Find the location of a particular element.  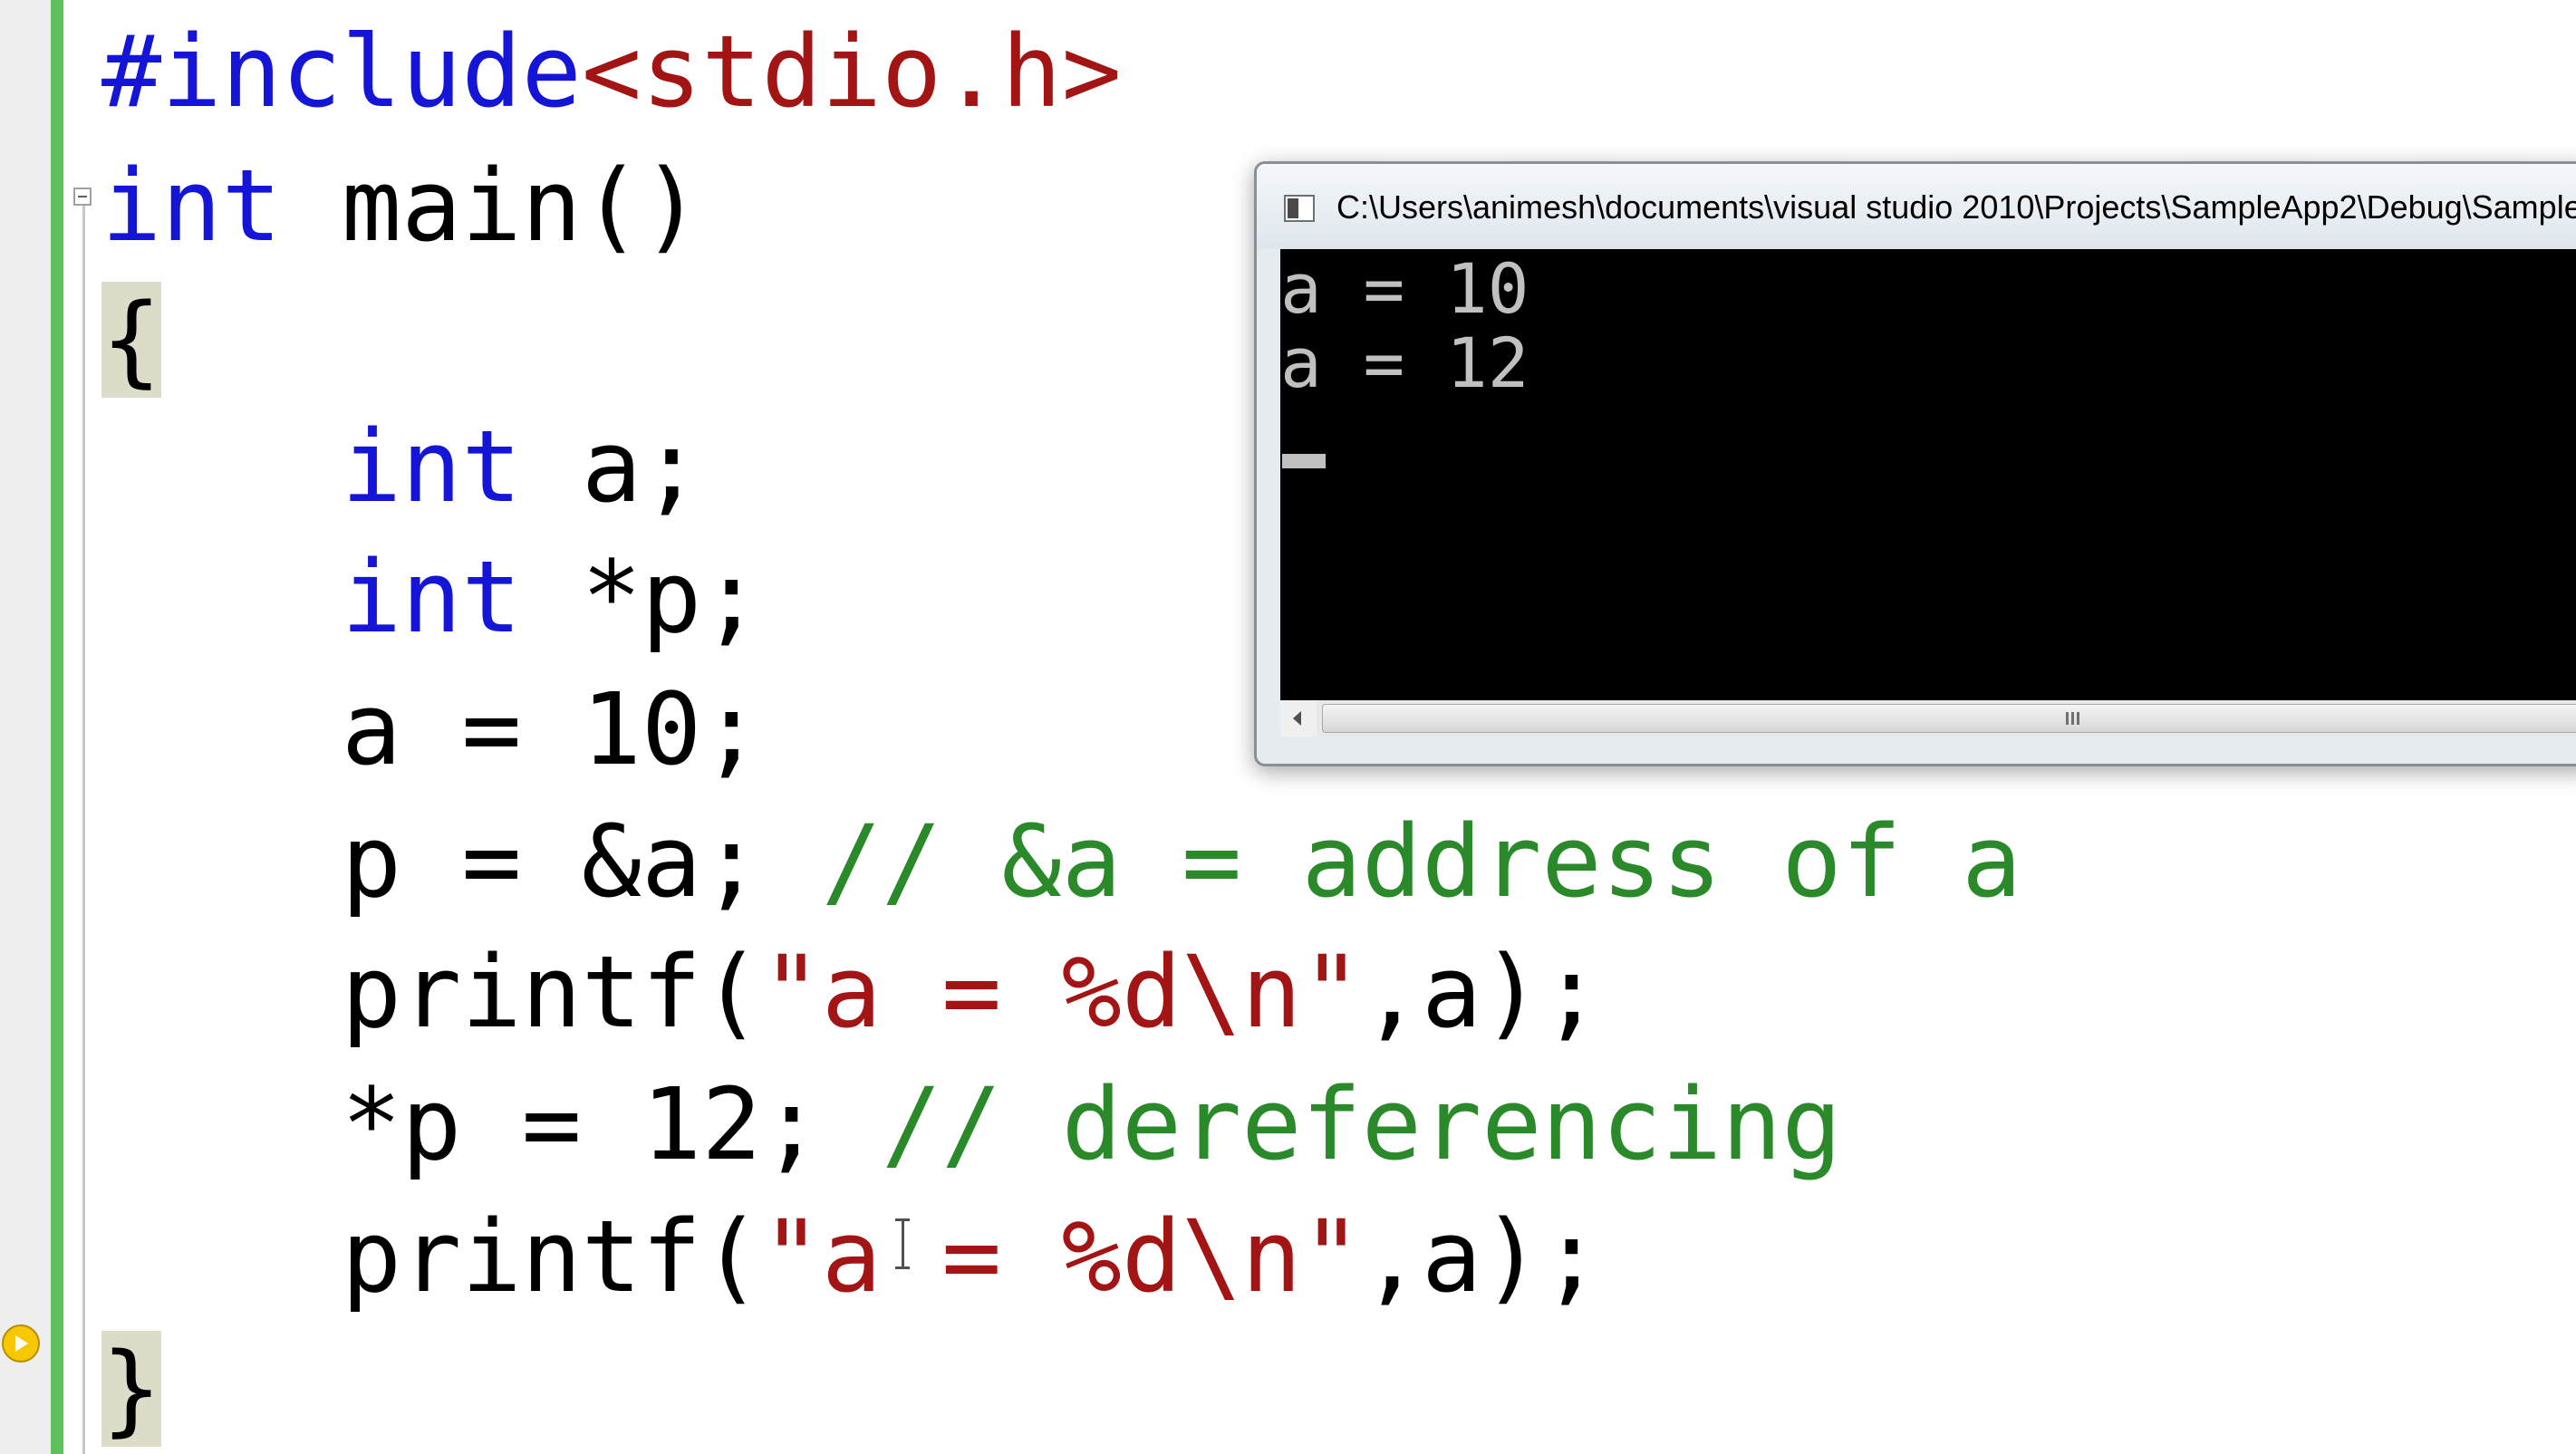

code-line-open-brace: { is located at coordinates (131, 340).